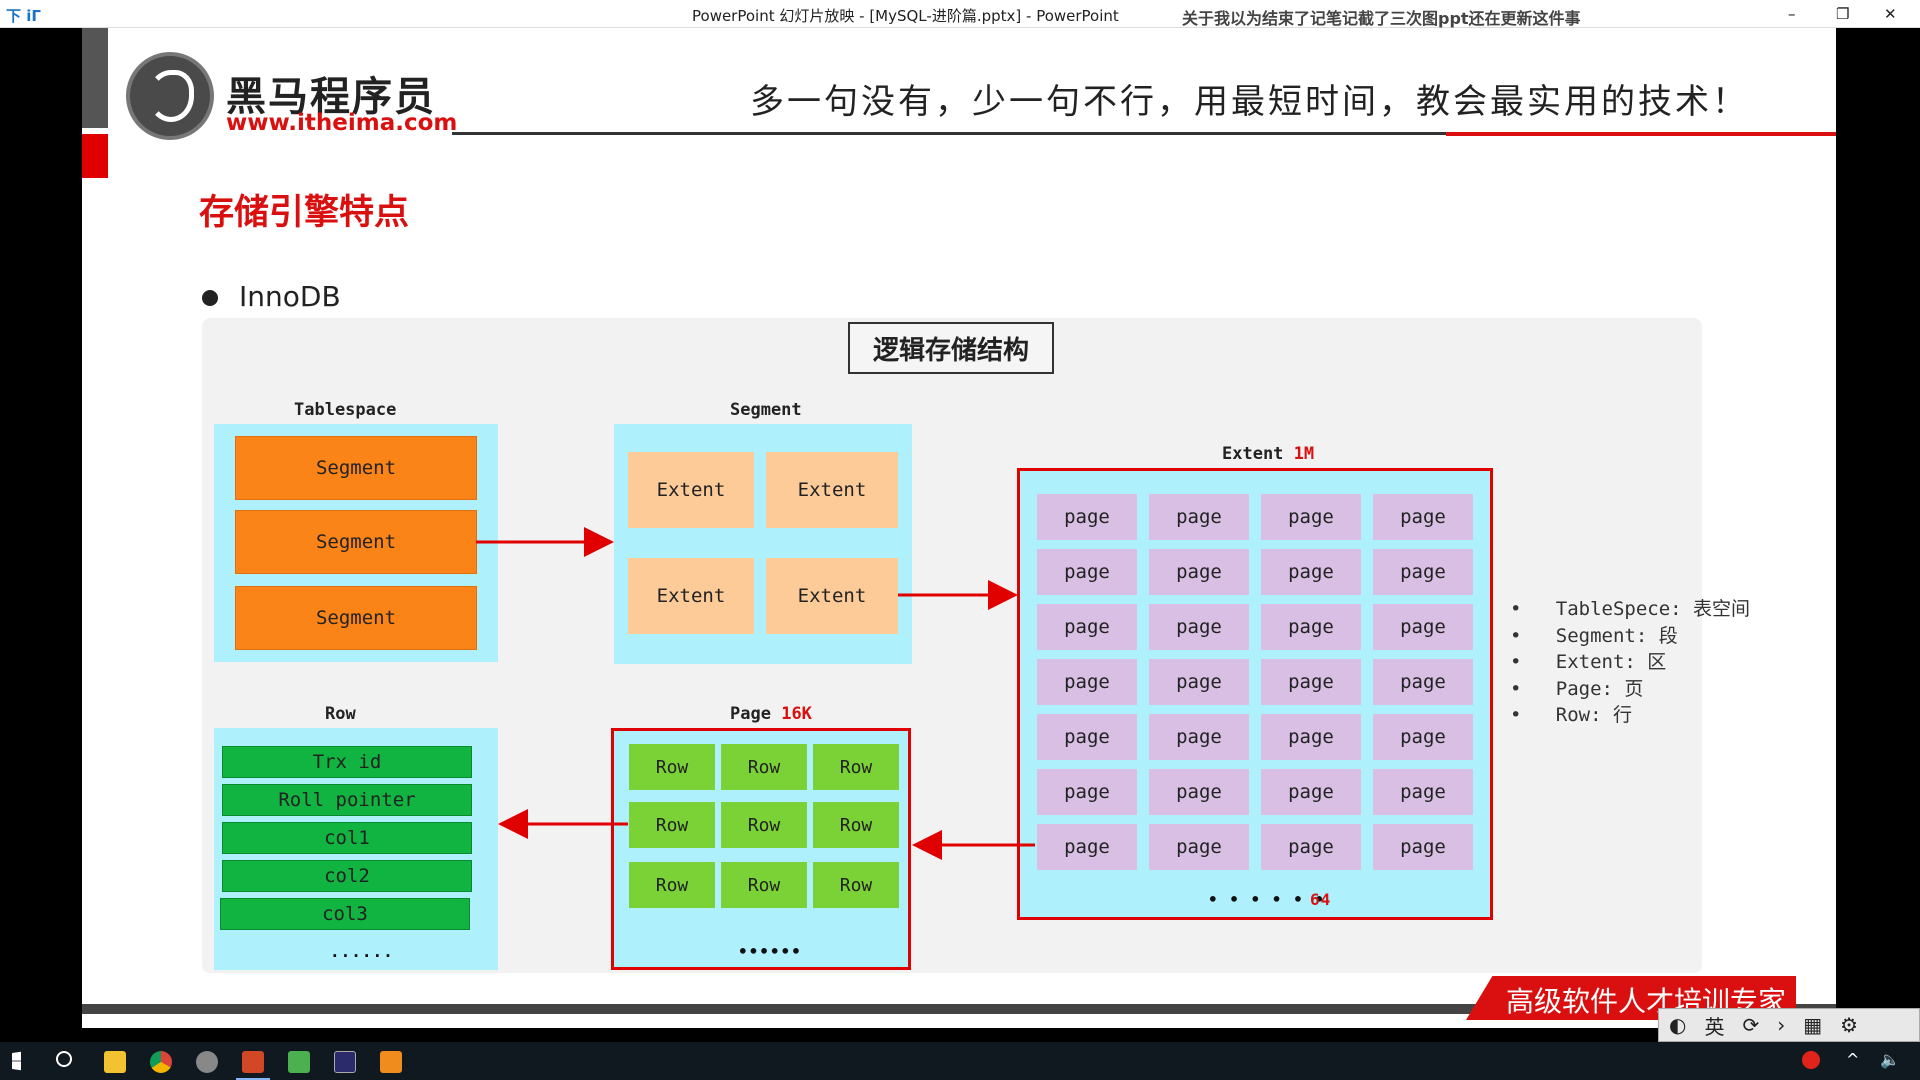 The height and width of the screenshot is (1080, 1920). I want to click on legend-item-segment: • Segment: 段, so click(1594, 636).